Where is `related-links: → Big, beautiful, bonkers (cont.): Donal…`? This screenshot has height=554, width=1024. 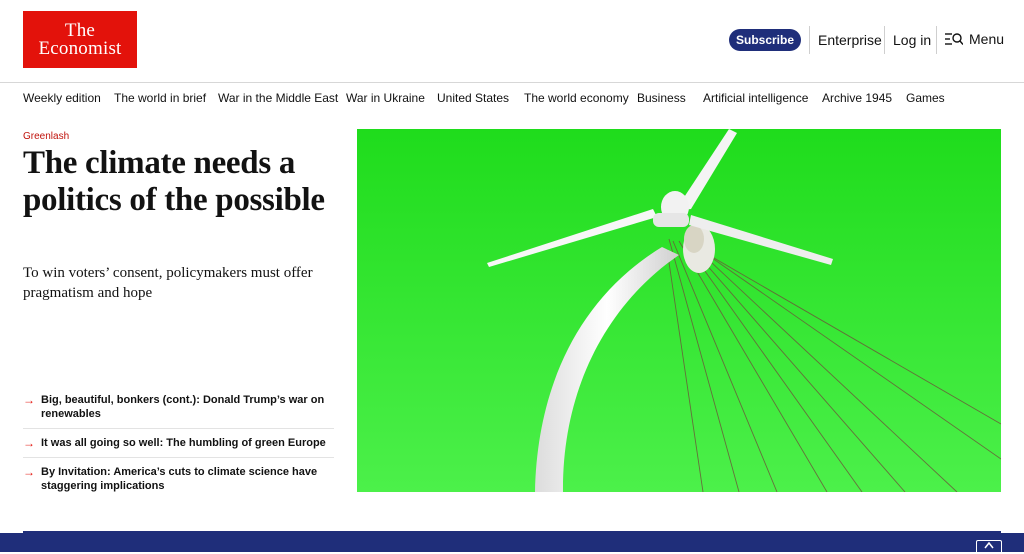
related-links: → Big, beautiful, bonkers (cont.): Donal… is located at coordinates (178, 443).